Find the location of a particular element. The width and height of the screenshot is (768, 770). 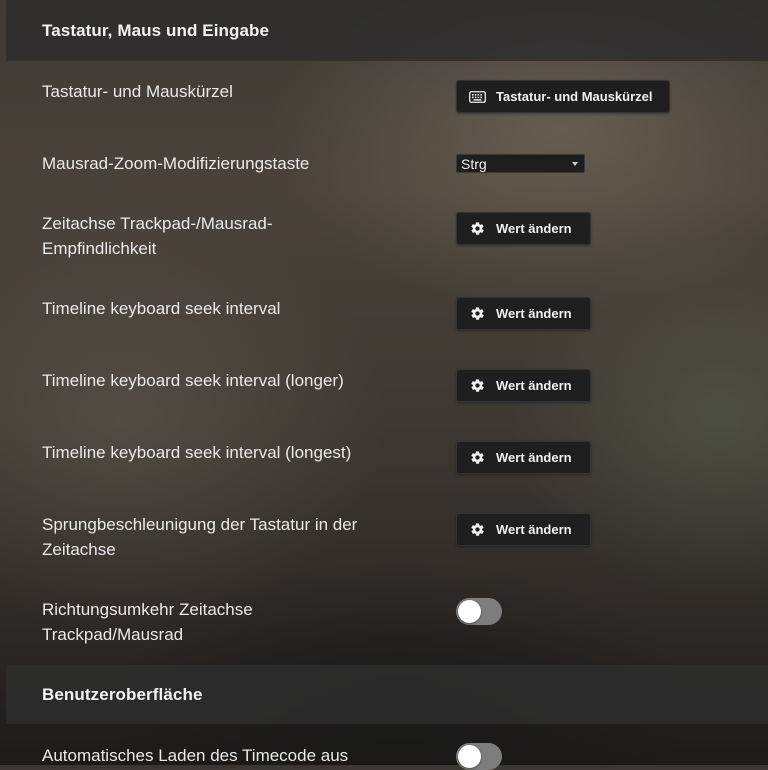

zoom-modifier-value: Strg is located at coordinates (474, 163).